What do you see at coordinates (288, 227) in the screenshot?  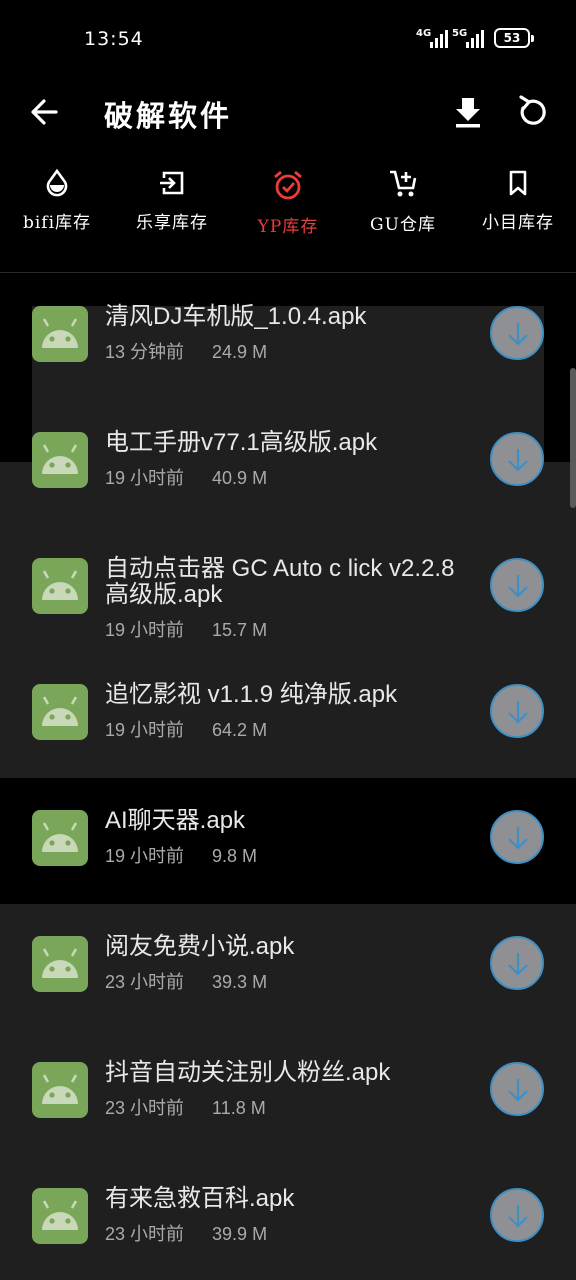 I see `tab-label: YP库存` at bounding box center [288, 227].